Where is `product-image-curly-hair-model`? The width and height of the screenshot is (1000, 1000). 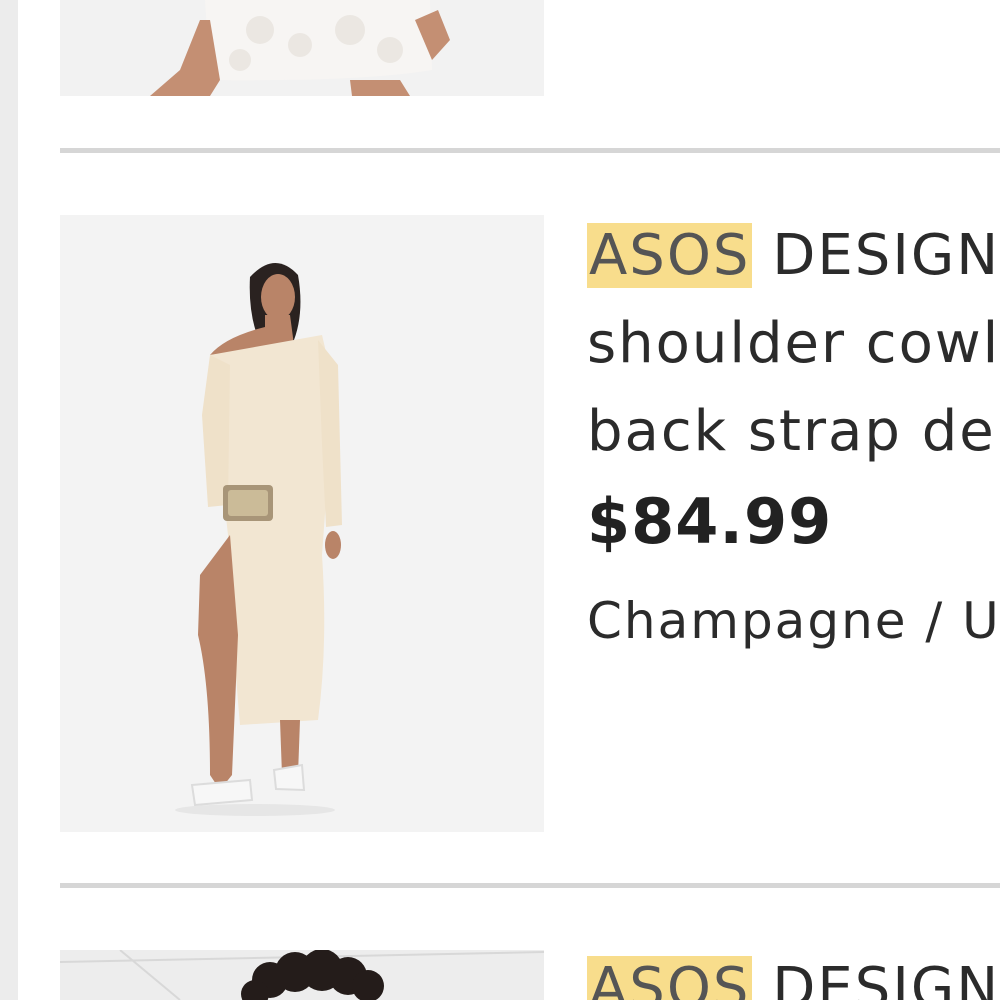 product-image-curly-hair-model is located at coordinates (302, 975).